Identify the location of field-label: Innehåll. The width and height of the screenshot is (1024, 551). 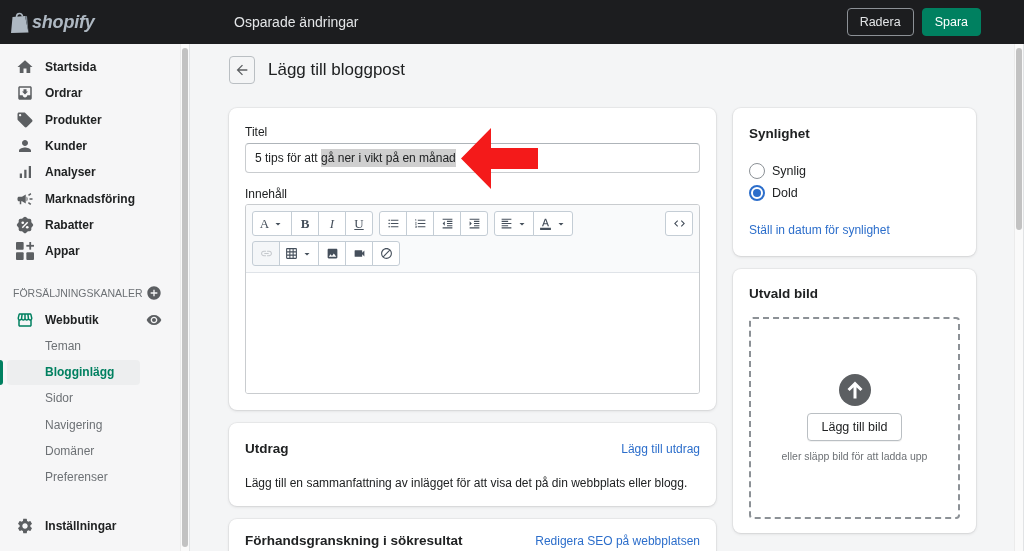
(267, 194).